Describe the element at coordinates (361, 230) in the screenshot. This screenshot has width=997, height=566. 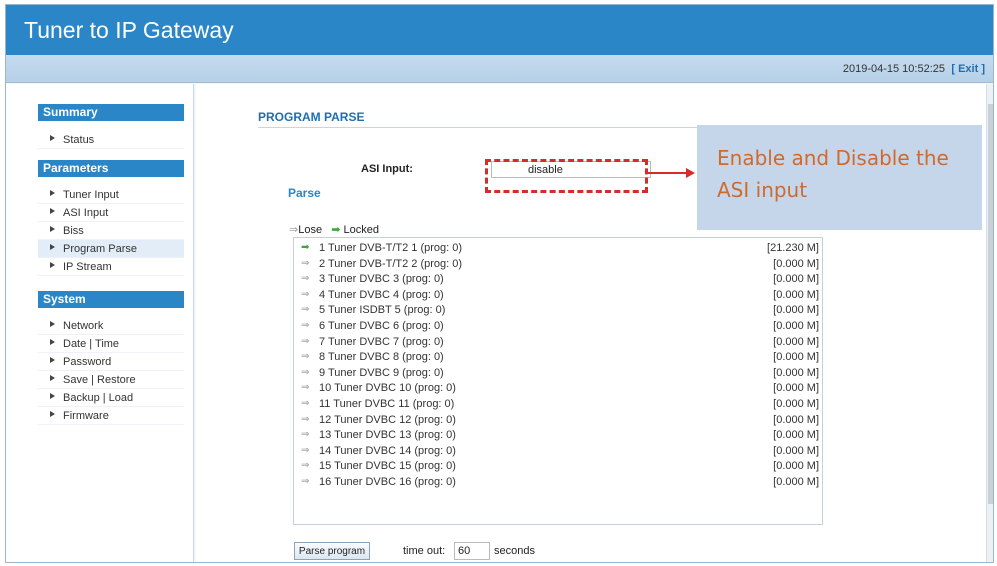
I see `locked-label: Locked` at that location.